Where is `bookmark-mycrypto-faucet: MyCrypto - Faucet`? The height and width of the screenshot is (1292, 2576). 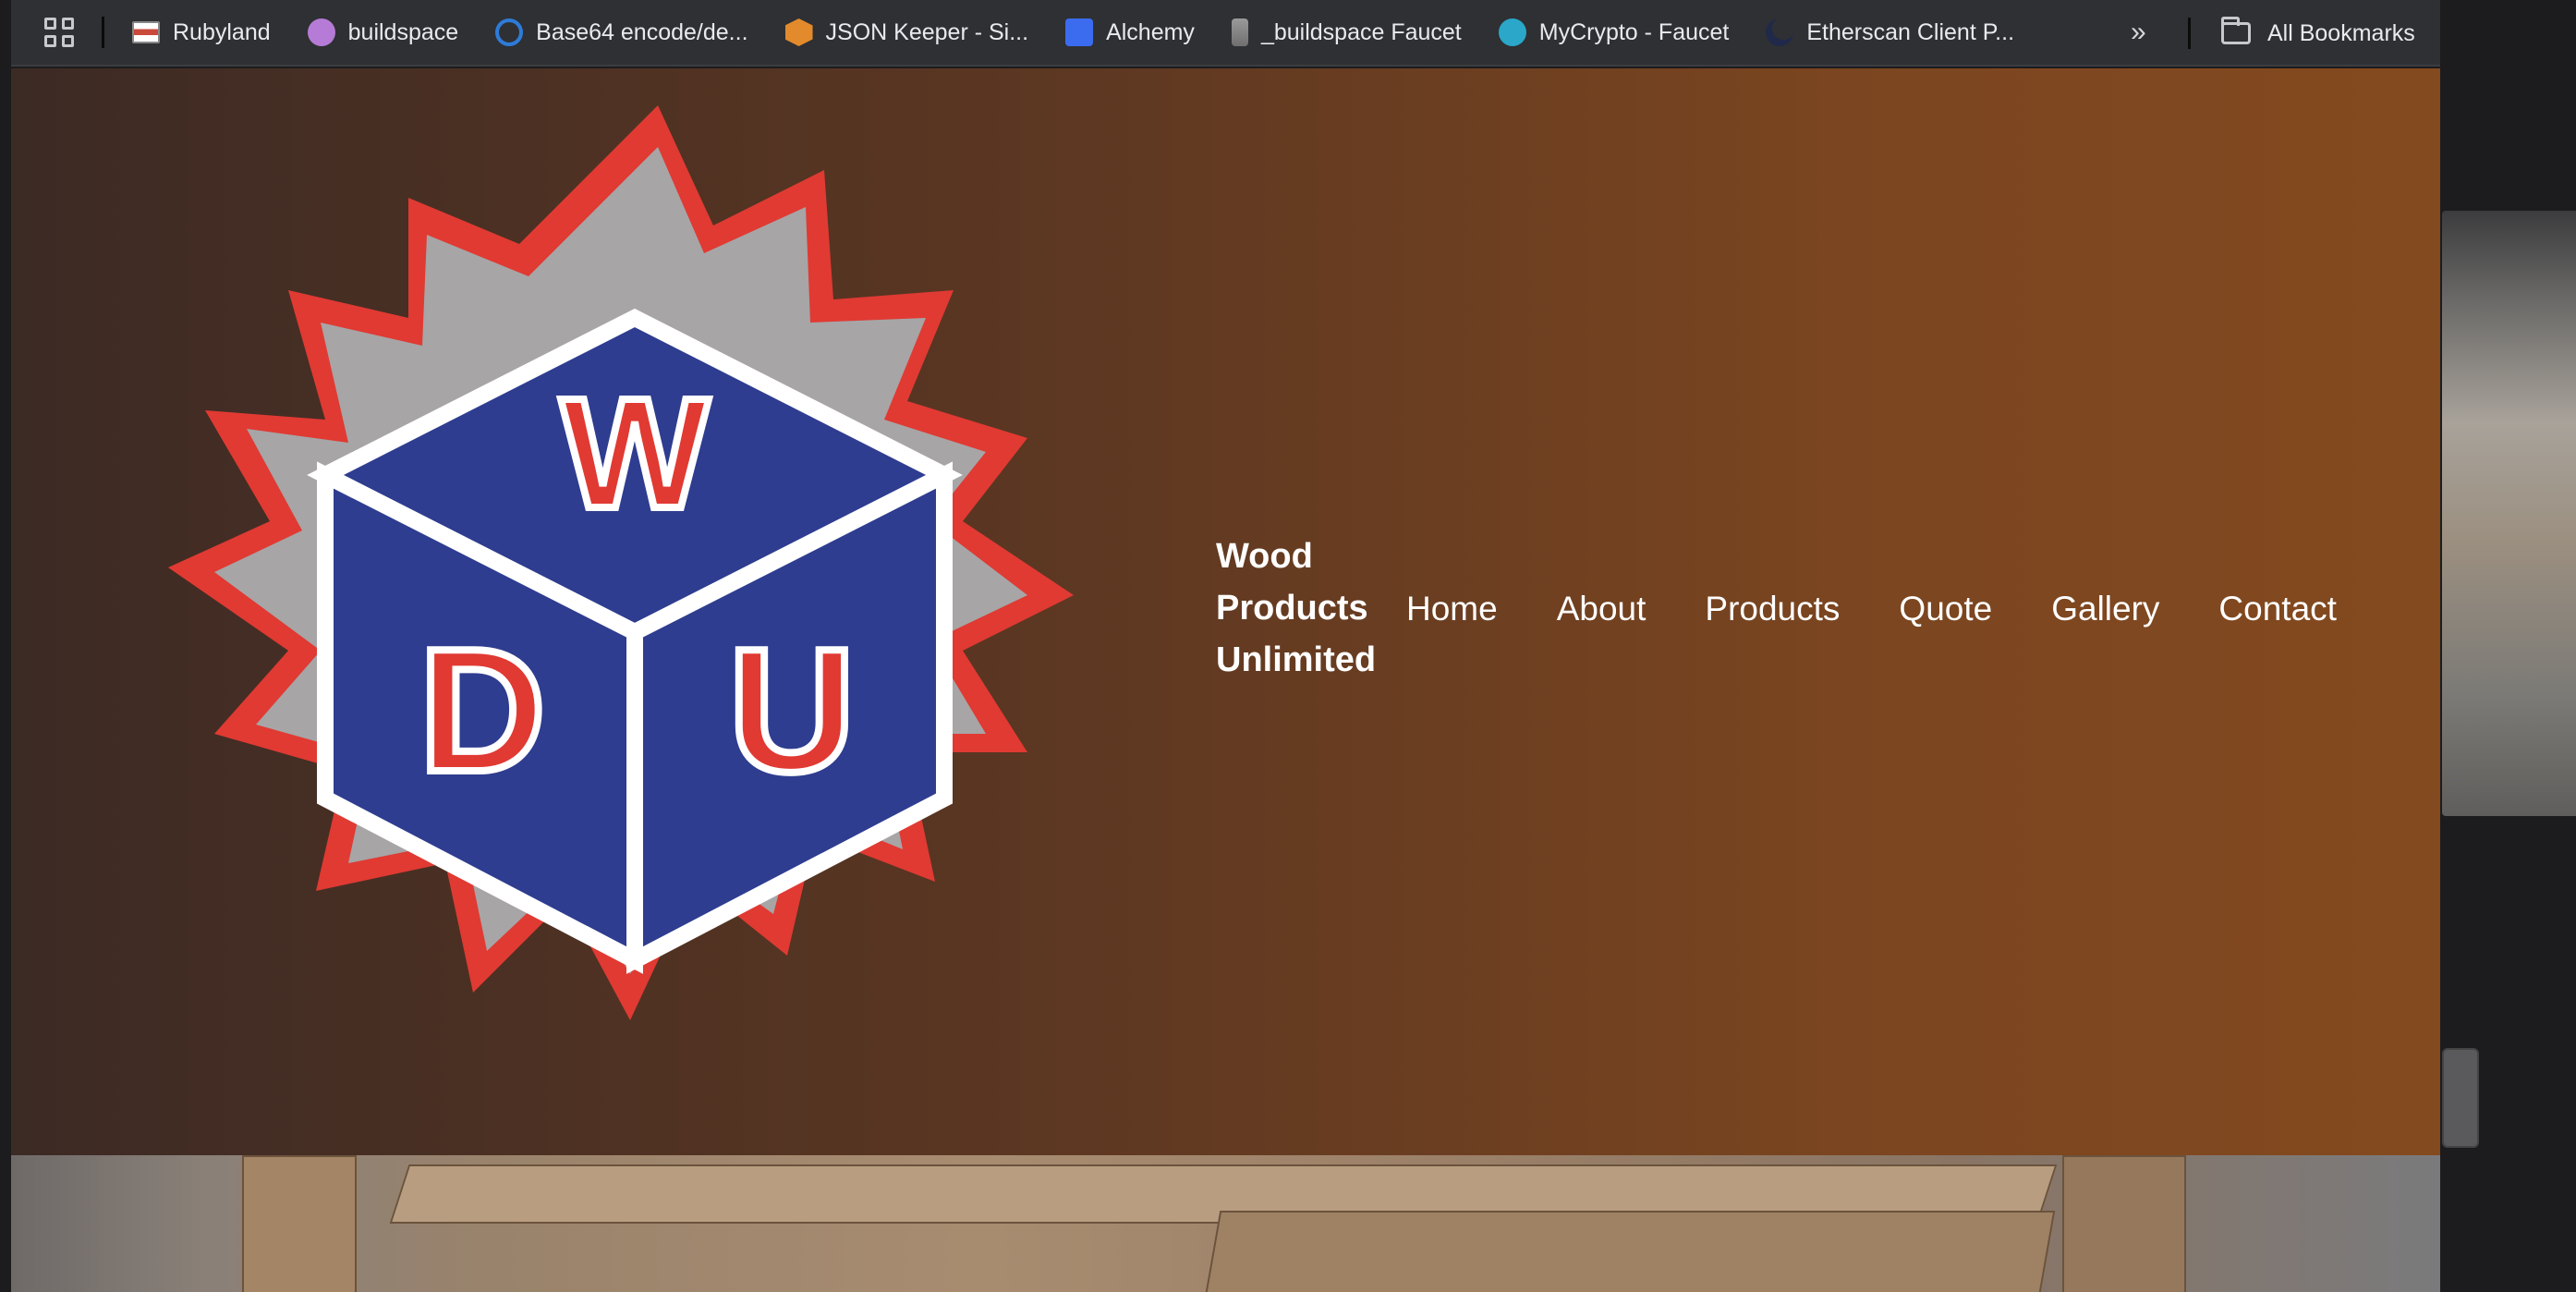 bookmark-mycrypto-faucet: MyCrypto - Faucet is located at coordinates (1614, 32).